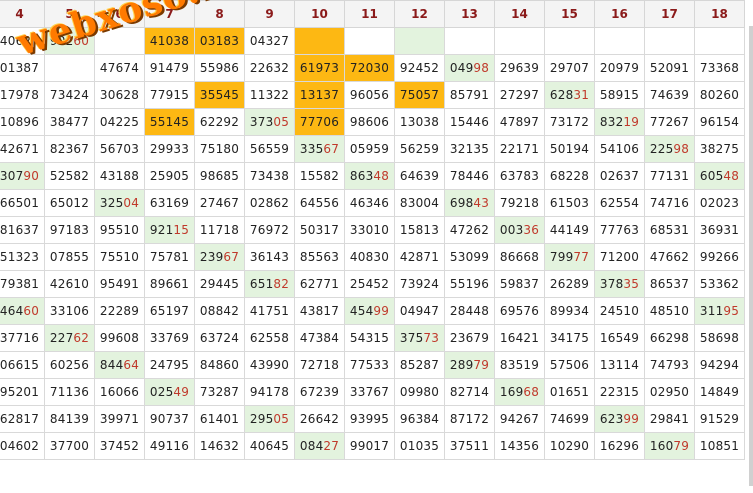 The width and height of the screenshot is (753, 493). What do you see at coordinates (669, 149) in the screenshot?
I see `number-cell: 22598` at bounding box center [669, 149].